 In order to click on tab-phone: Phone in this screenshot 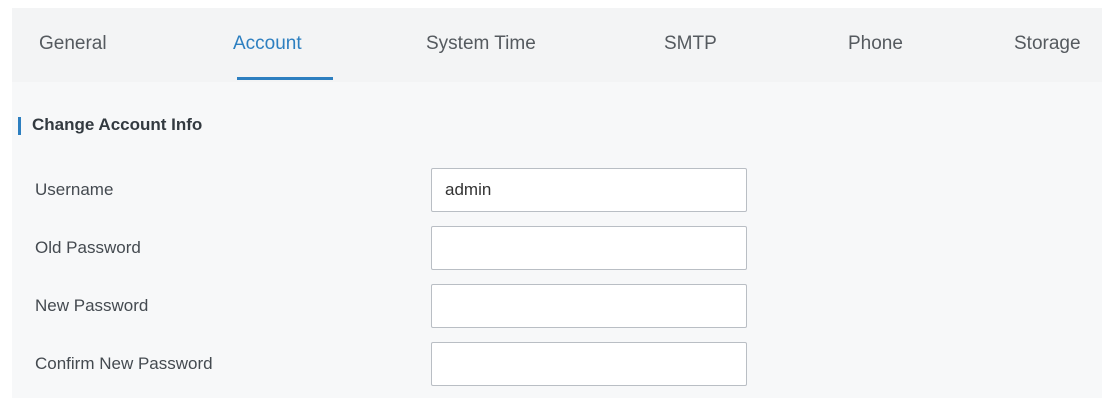, I will do `click(875, 45)`.